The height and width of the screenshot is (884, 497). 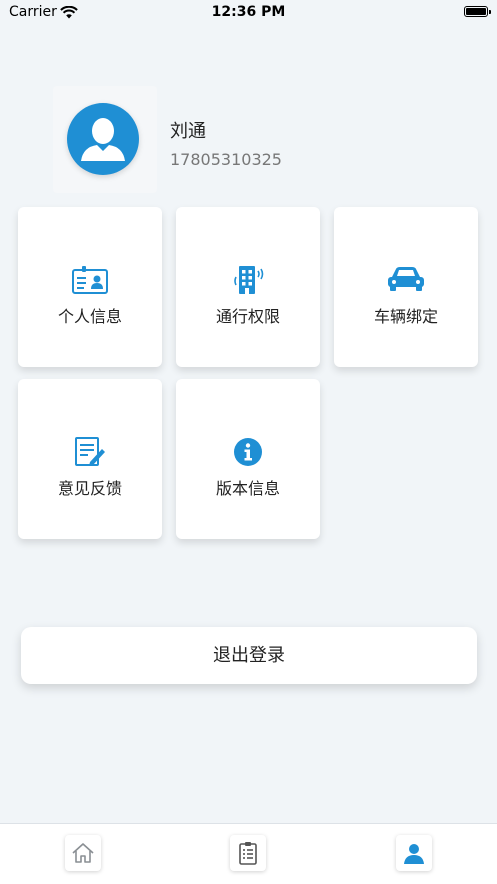 I want to click on tab-bar, so click(x=248, y=853).